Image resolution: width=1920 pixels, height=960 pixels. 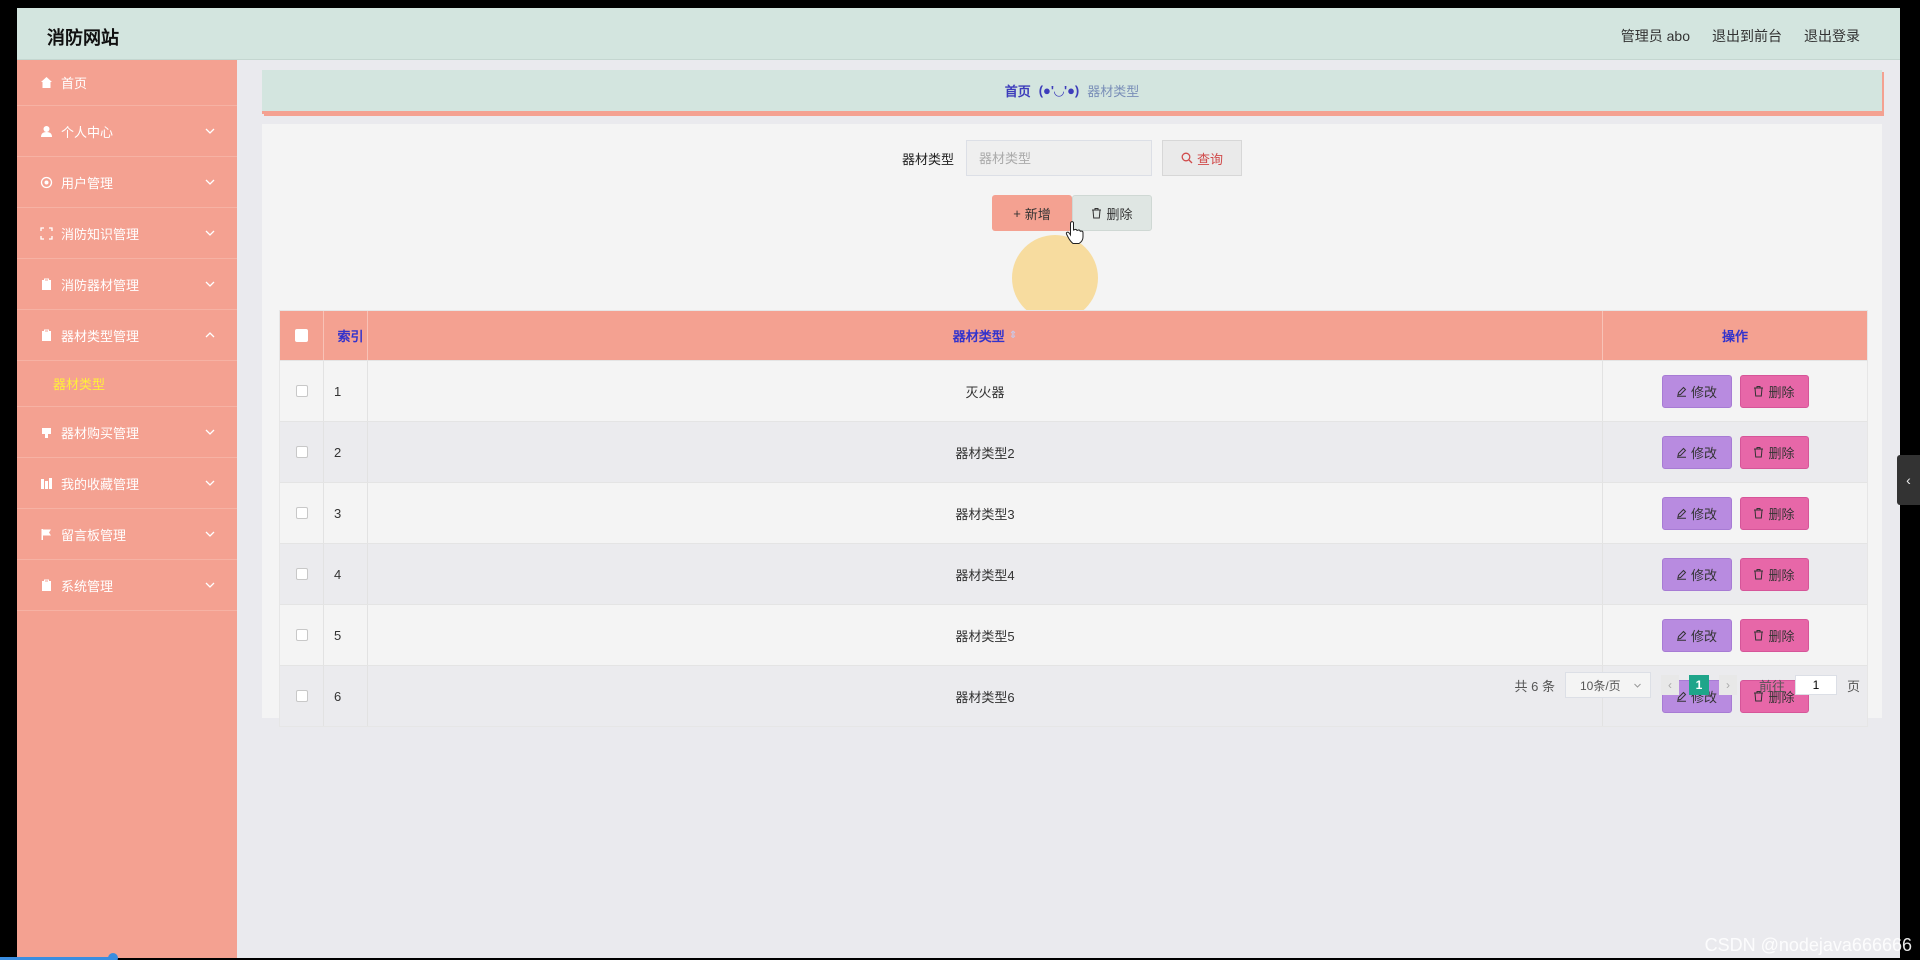 I want to click on books-icon, so click(x=46, y=483).